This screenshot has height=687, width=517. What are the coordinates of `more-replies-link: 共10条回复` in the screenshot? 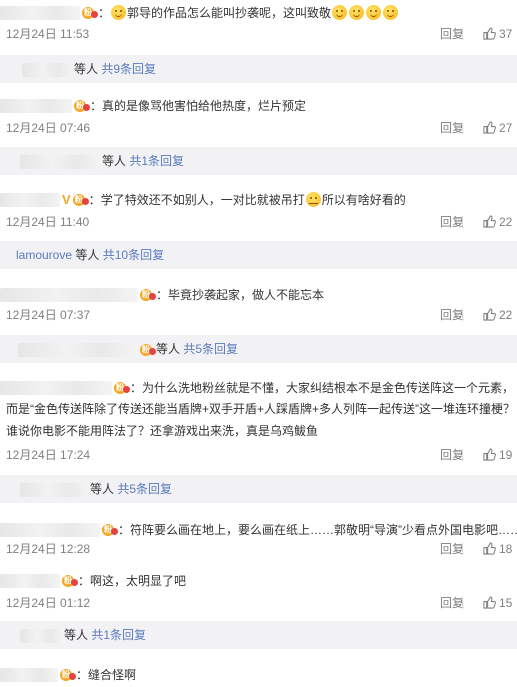 It's located at (133, 255).